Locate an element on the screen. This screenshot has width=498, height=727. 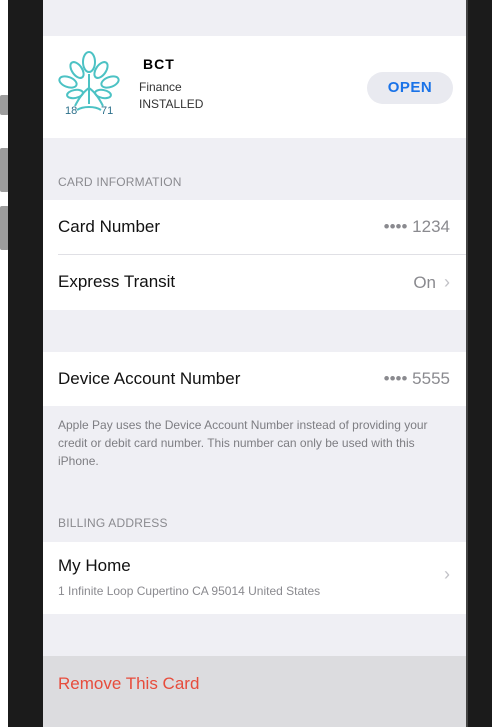
card-number-label: Card Number is located at coordinates (109, 226).